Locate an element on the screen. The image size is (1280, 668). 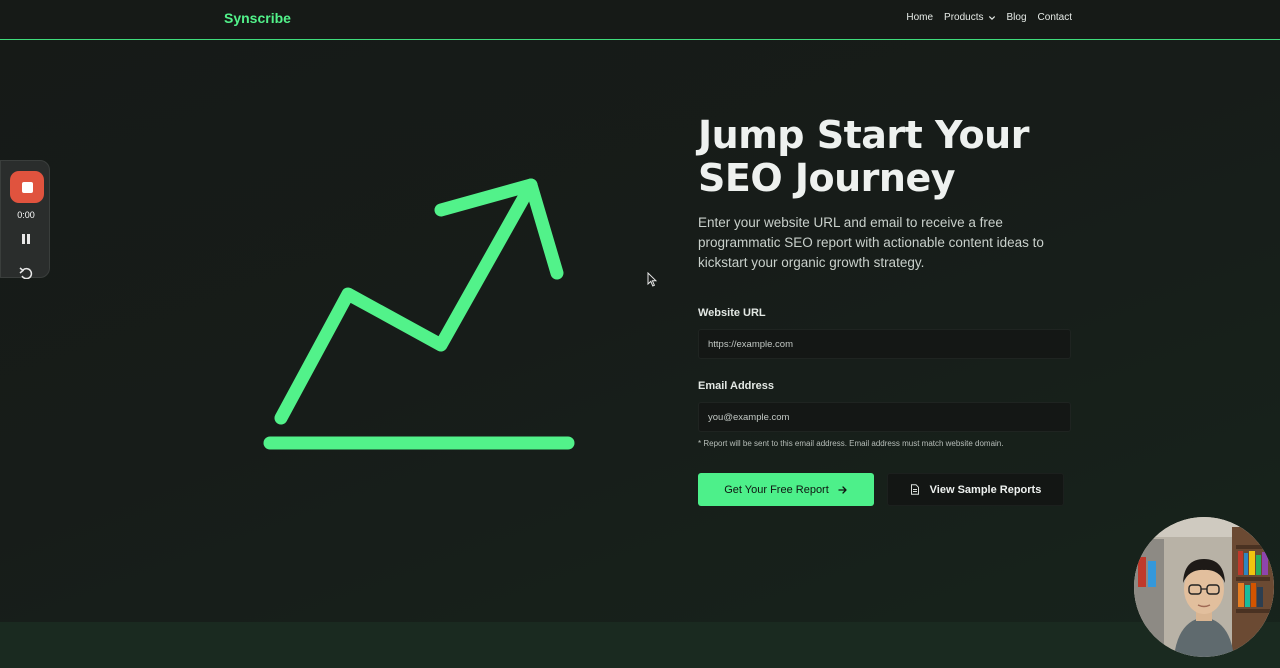
recording-timer: 0:00 is located at coordinates (26, 215).